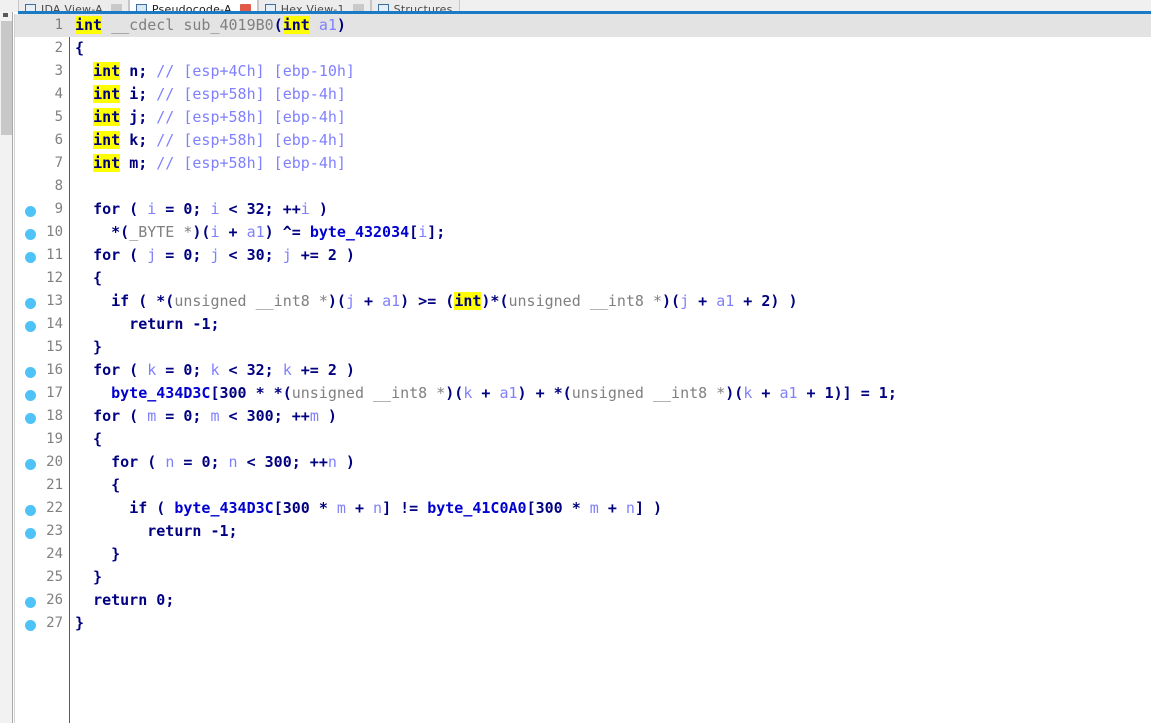 The image size is (1151, 723). What do you see at coordinates (138, 163) in the screenshot?
I see `token-plain: m;` at bounding box center [138, 163].